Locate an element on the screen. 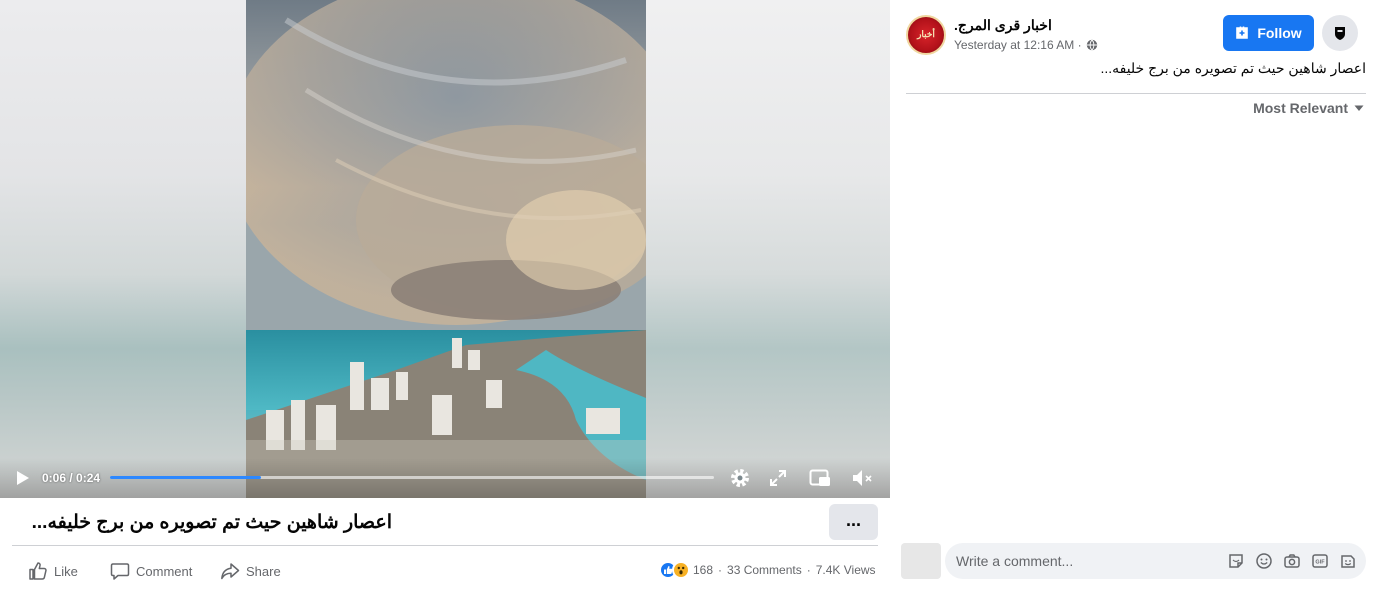 The height and width of the screenshot is (592, 1374). pip-icon is located at coordinates (819, 477).